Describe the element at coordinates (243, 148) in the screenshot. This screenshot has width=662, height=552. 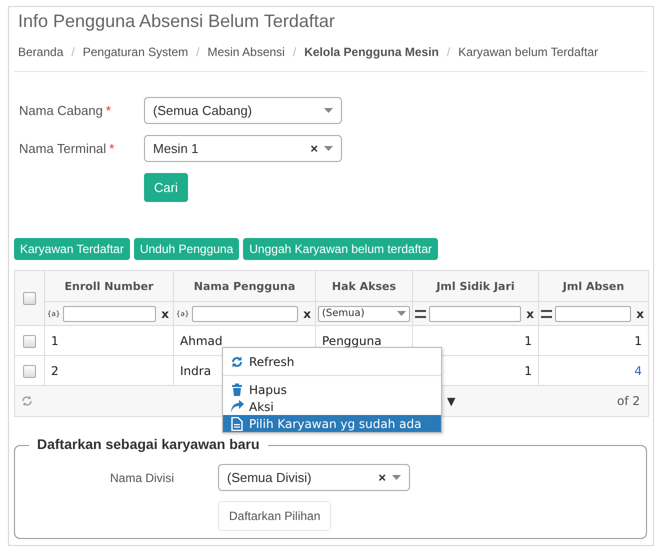
I see `select-field: Mesin 1 ×` at that location.